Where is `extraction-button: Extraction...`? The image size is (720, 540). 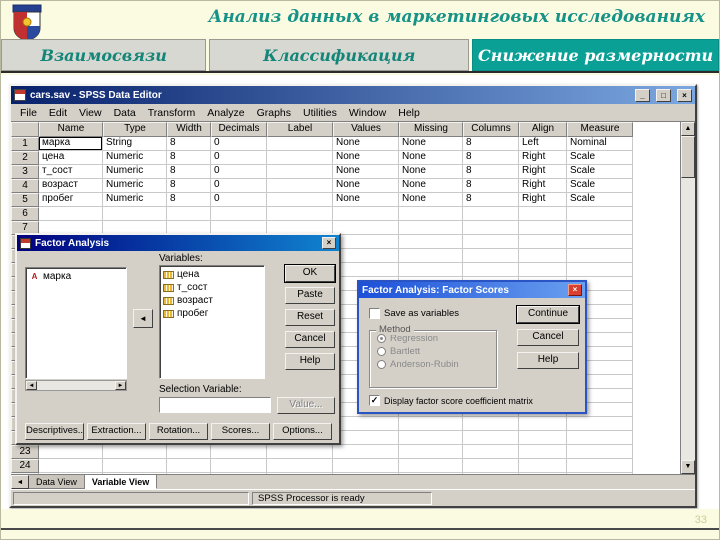 extraction-button: Extraction... is located at coordinates (116, 431).